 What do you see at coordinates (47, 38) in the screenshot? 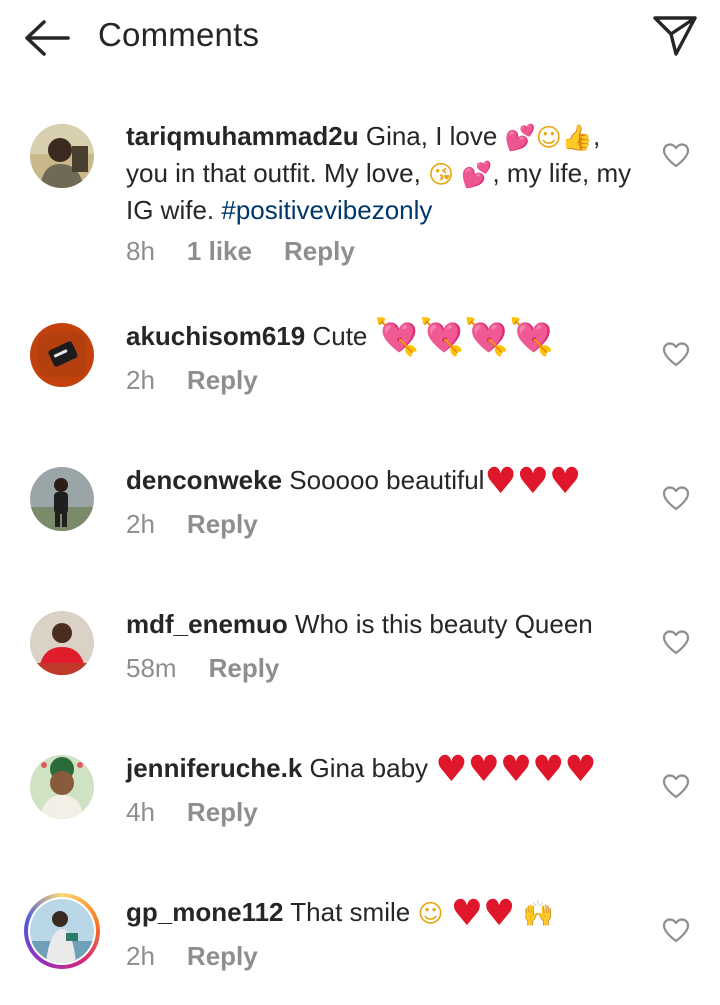
I see `arrow-left-icon` at bounding box center [47, 38].